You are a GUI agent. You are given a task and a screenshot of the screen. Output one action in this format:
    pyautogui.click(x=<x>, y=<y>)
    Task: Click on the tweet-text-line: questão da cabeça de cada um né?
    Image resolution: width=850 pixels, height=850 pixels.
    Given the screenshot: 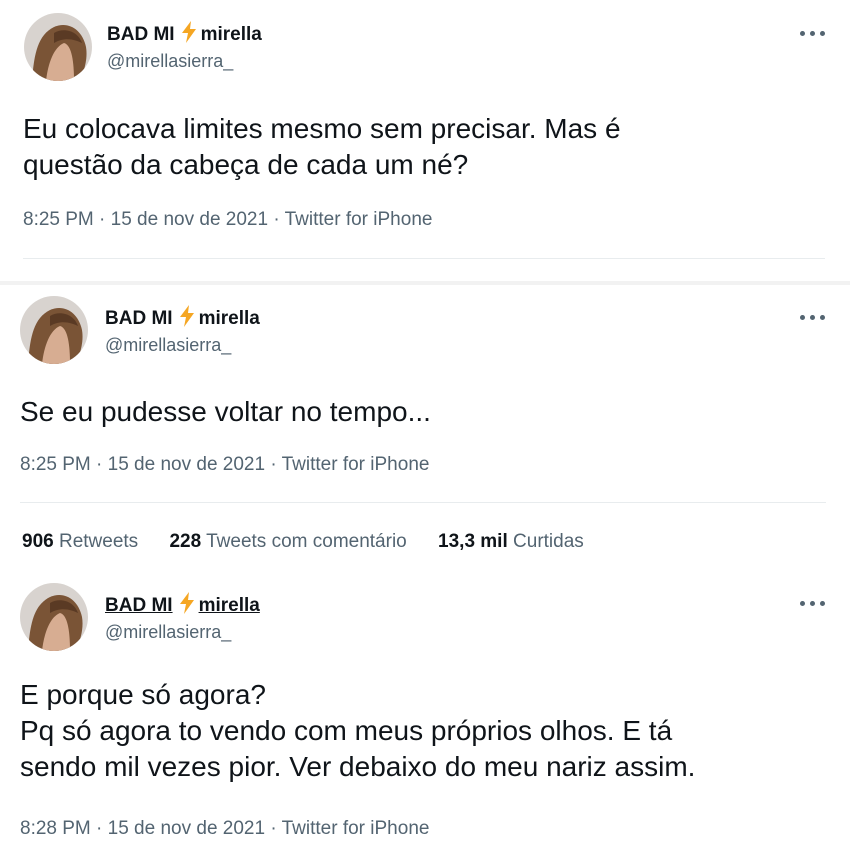 What is the action you would take?
    pyautogui.click(x=246, y=164)
    